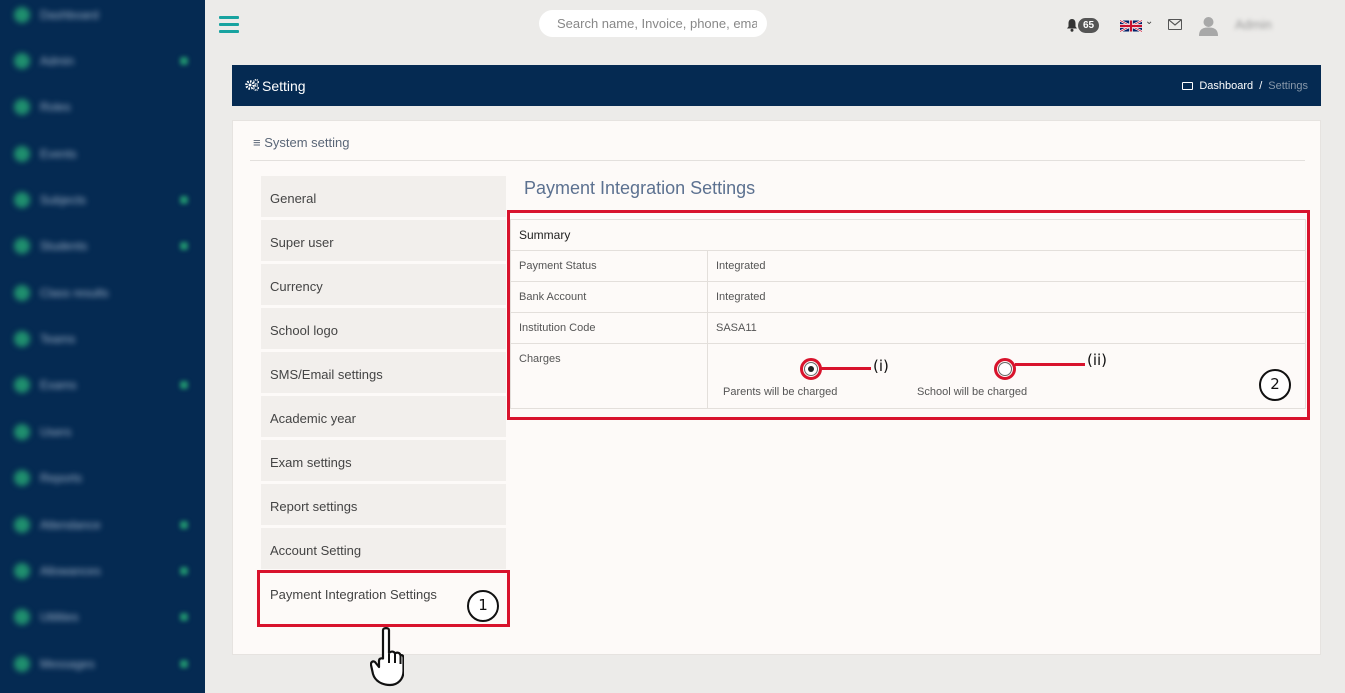 The image size is (1345, 693). Describe the element at coordinates (22, 571) in the screenshot. I see `allowances-icon` at that location.